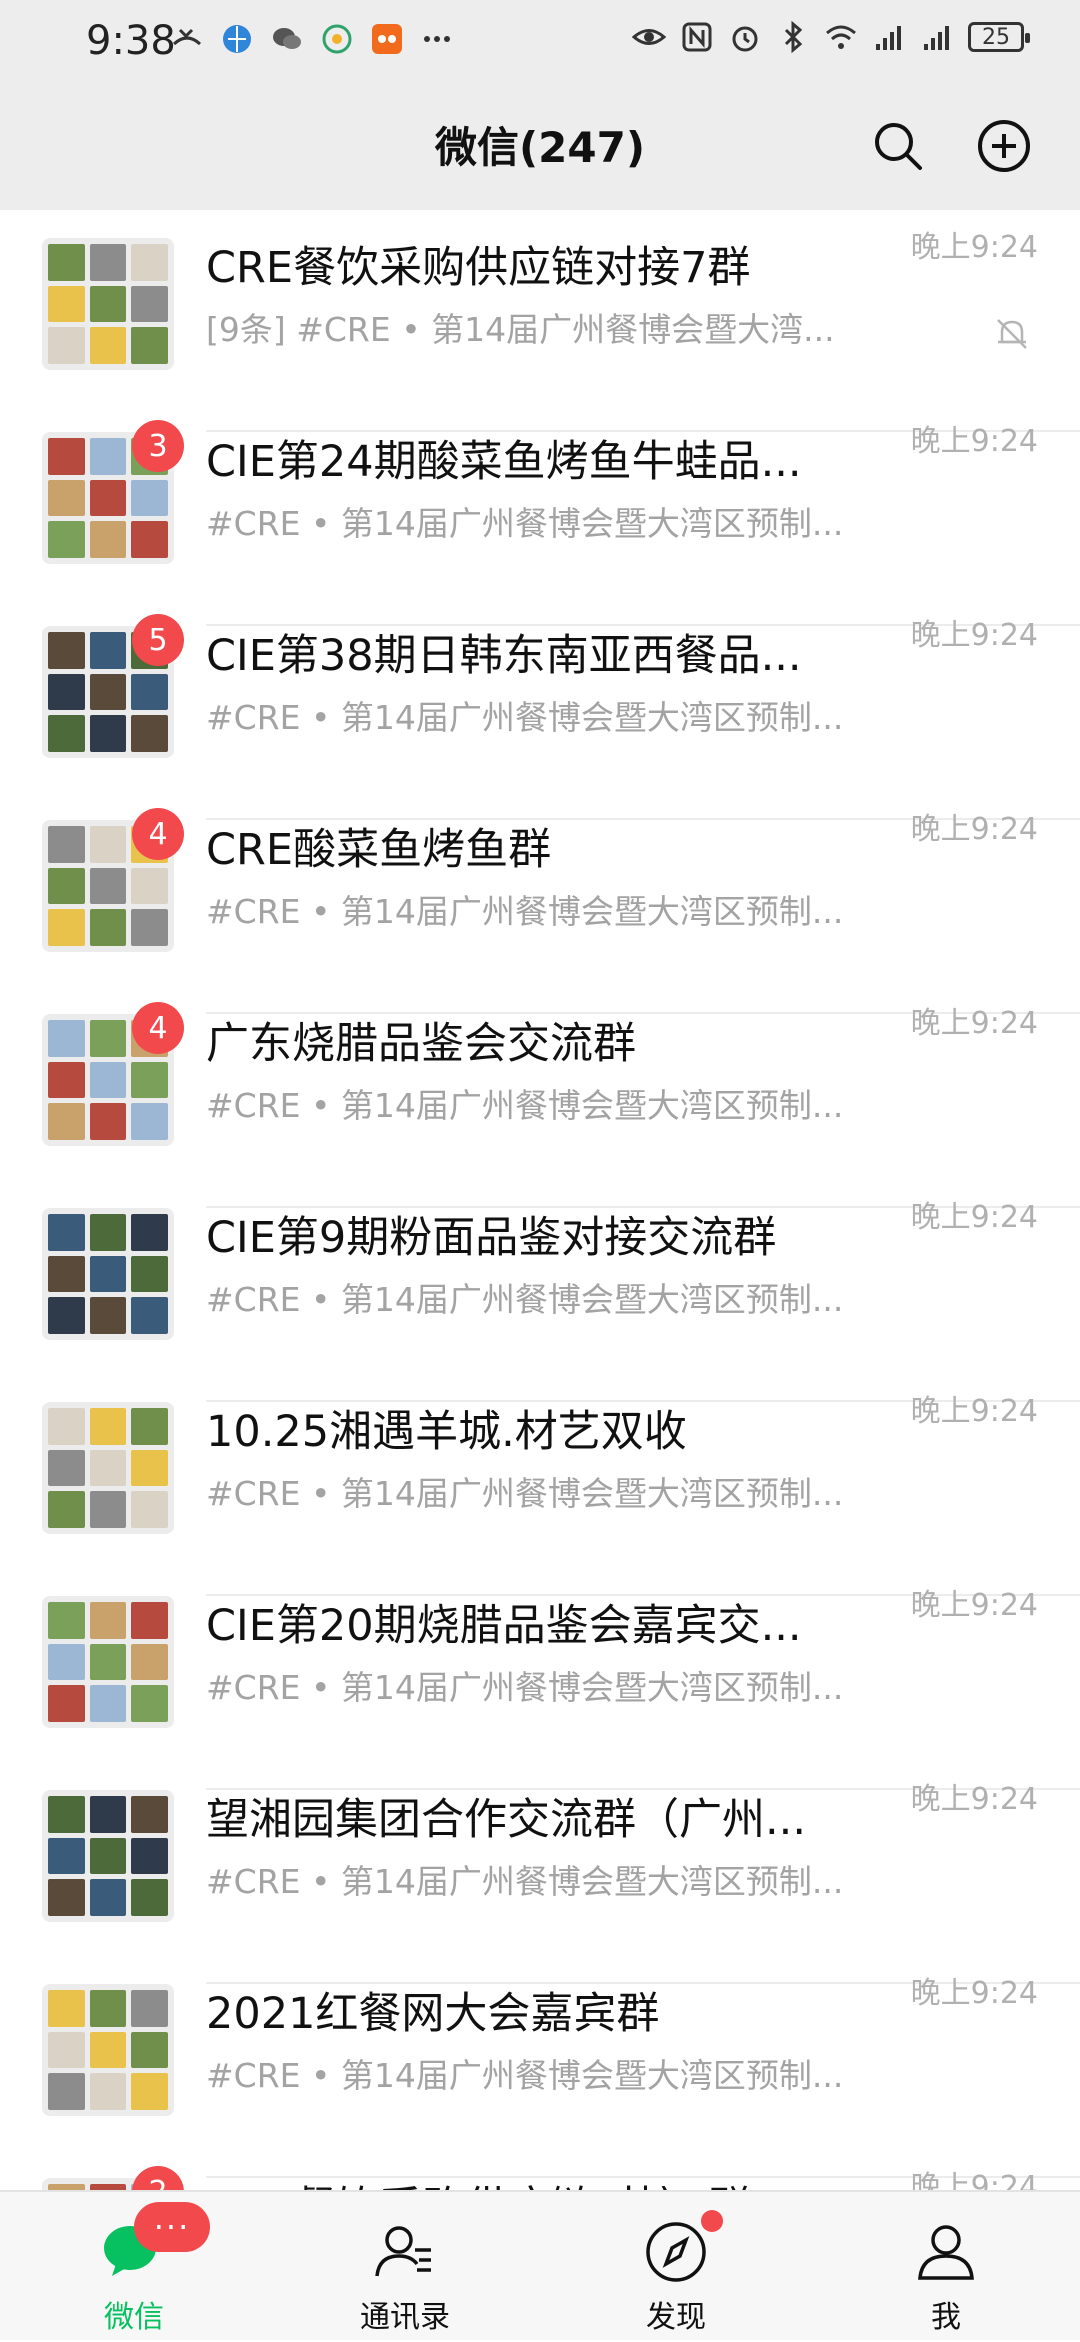  I want to click on search-icon, so click(898, 146).